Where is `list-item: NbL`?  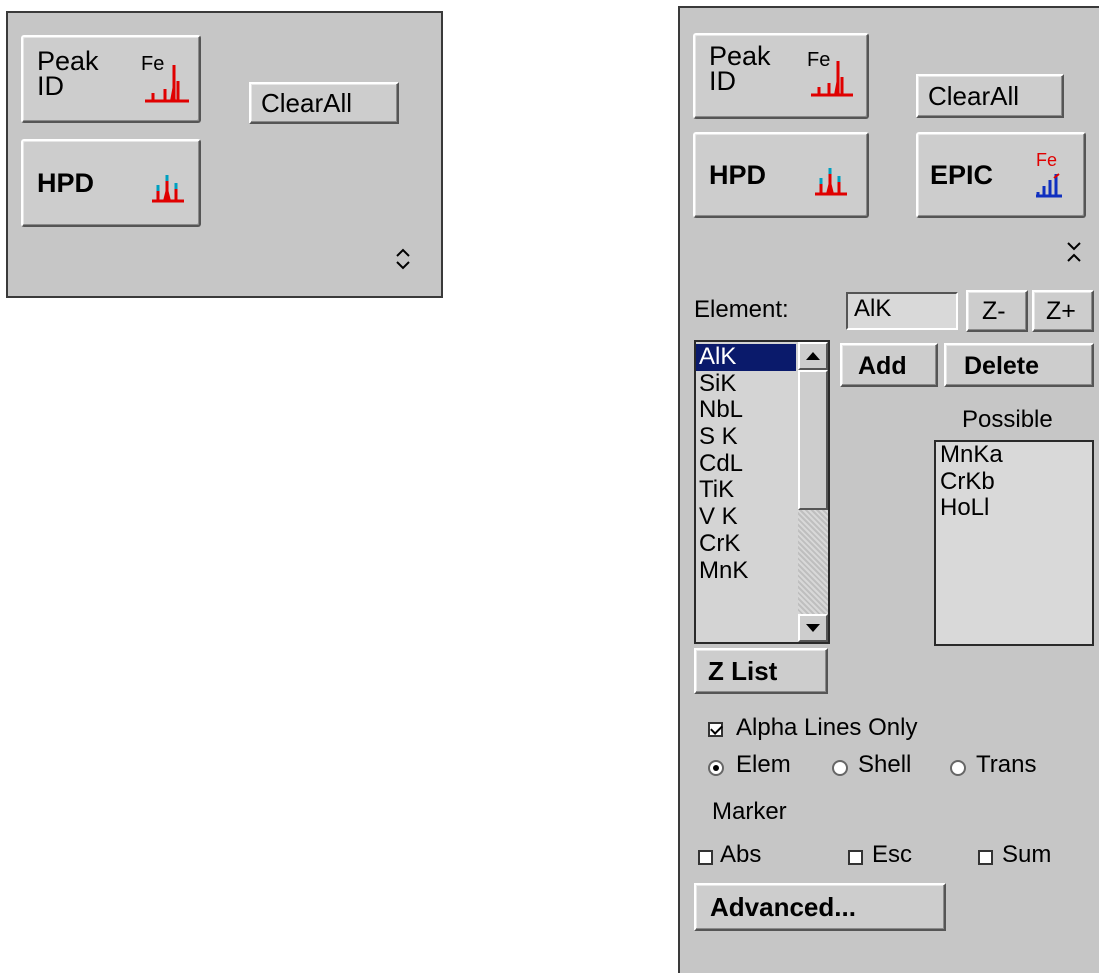
list-item: NbL is located at coordinates (746, 410).